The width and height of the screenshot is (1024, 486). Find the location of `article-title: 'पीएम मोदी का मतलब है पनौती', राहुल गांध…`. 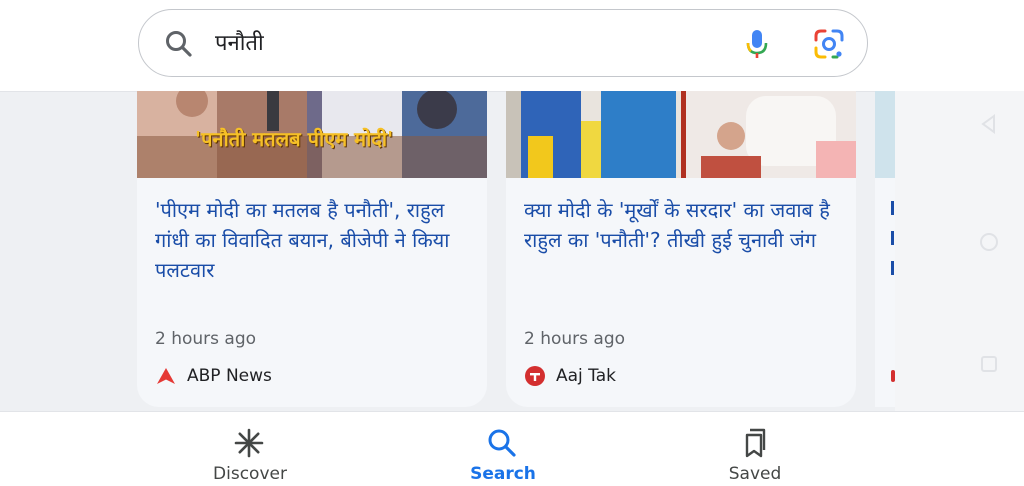

article-title: 'पीएम मोदी का मतलब है पनौती', राहुल गांध… is located at coordinates (314, 240).